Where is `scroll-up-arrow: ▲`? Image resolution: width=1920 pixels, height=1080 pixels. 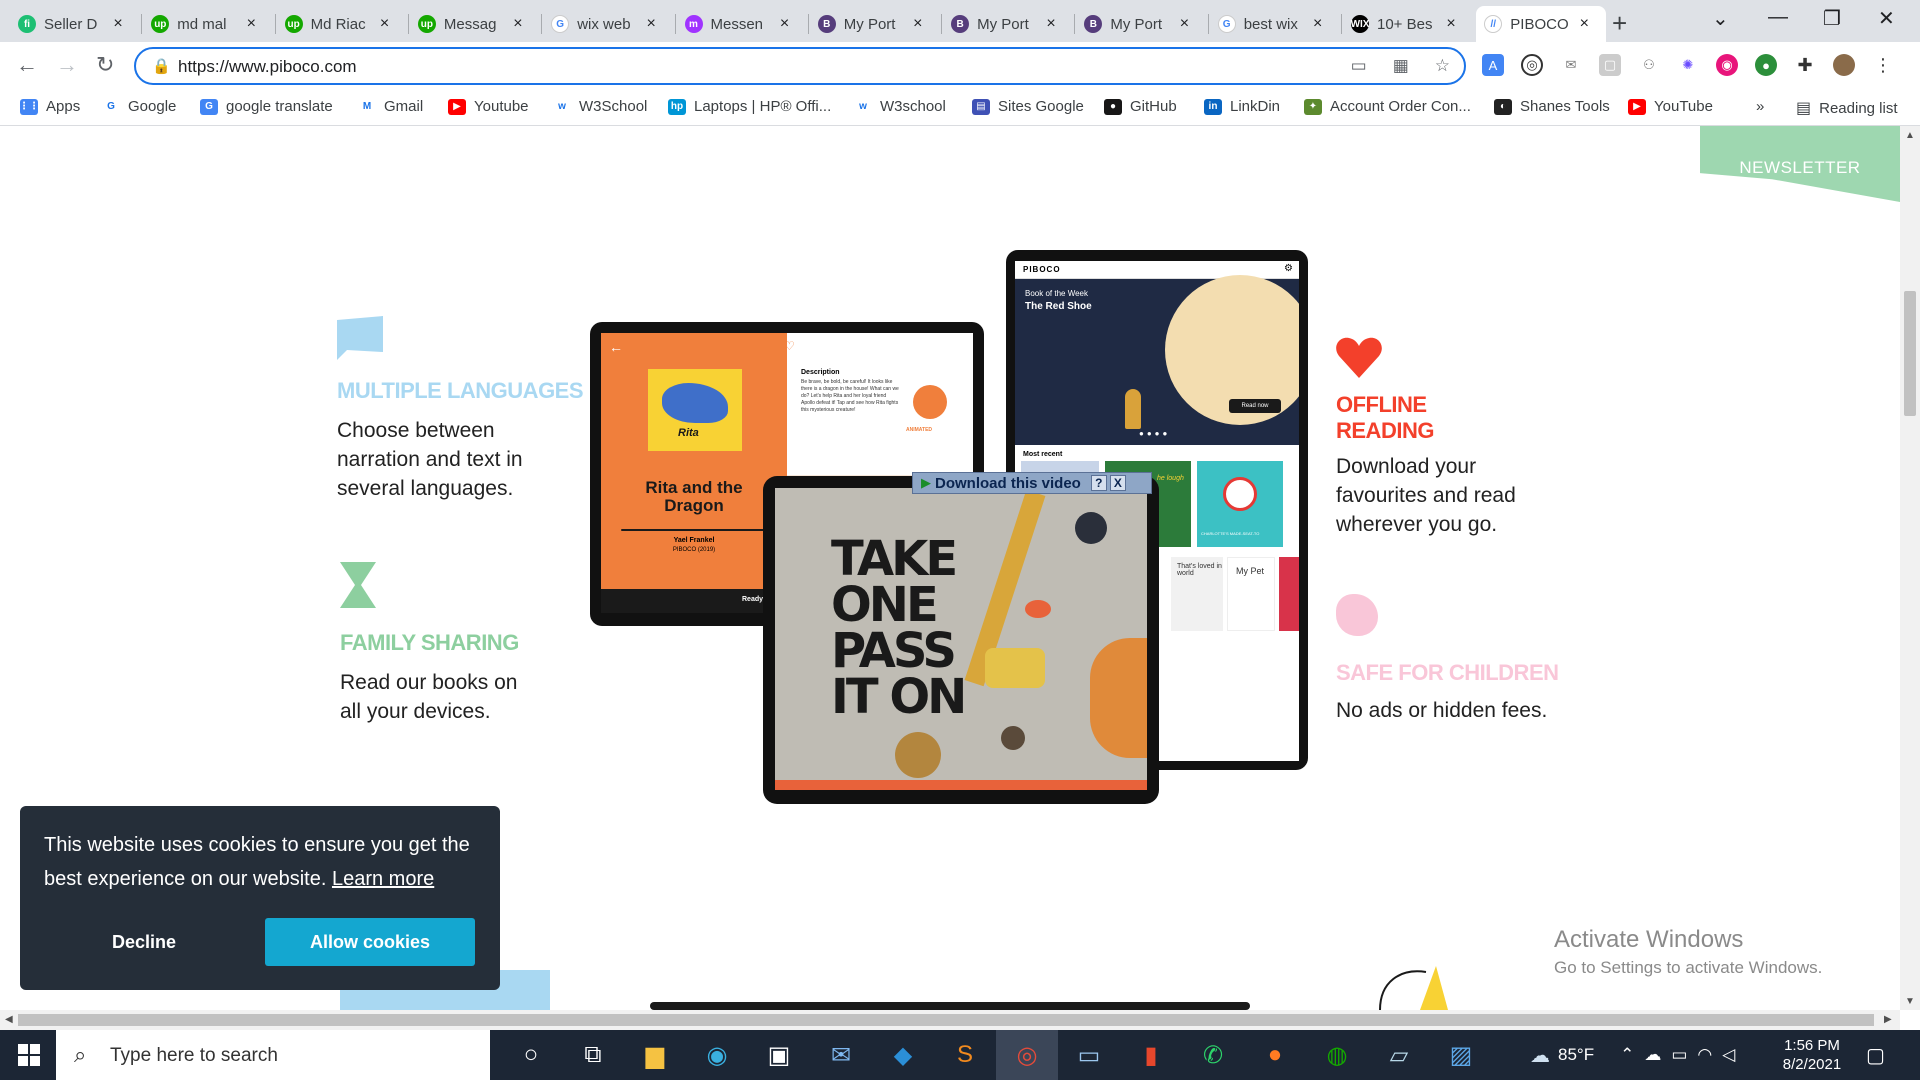 scroll-up-arrow: ▲ is located at coordinates (1910, 135).